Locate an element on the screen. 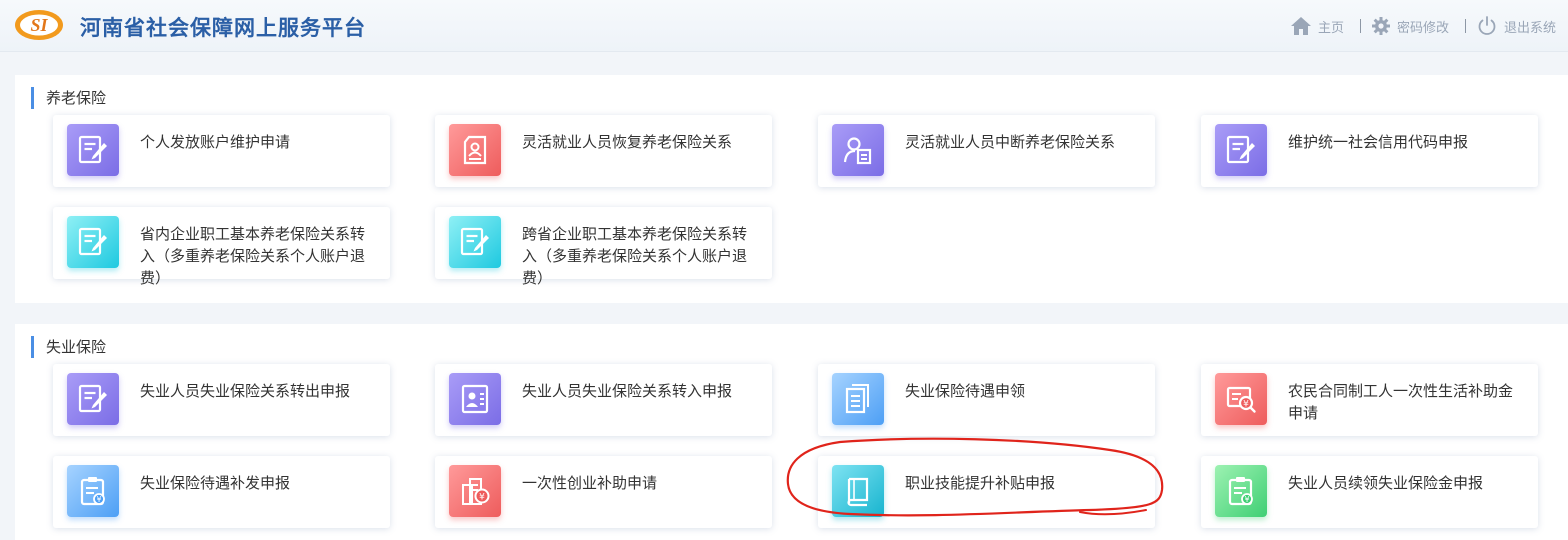 Image resolution: width=1568 pixels, height=540 pixels. person-document-icon is located at coordinates (858, 150).